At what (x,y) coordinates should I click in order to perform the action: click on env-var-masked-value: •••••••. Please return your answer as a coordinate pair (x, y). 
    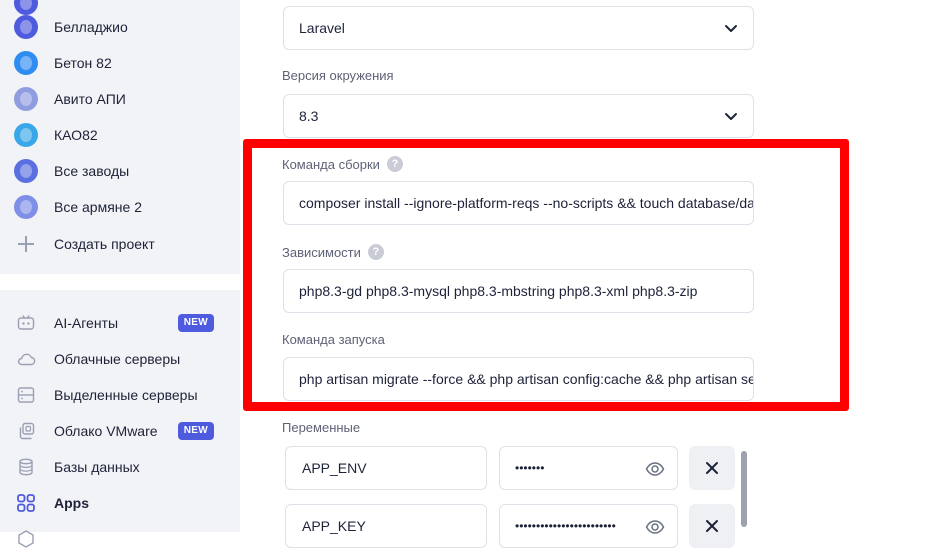
    Looking at the image, I should click on (530, 468).